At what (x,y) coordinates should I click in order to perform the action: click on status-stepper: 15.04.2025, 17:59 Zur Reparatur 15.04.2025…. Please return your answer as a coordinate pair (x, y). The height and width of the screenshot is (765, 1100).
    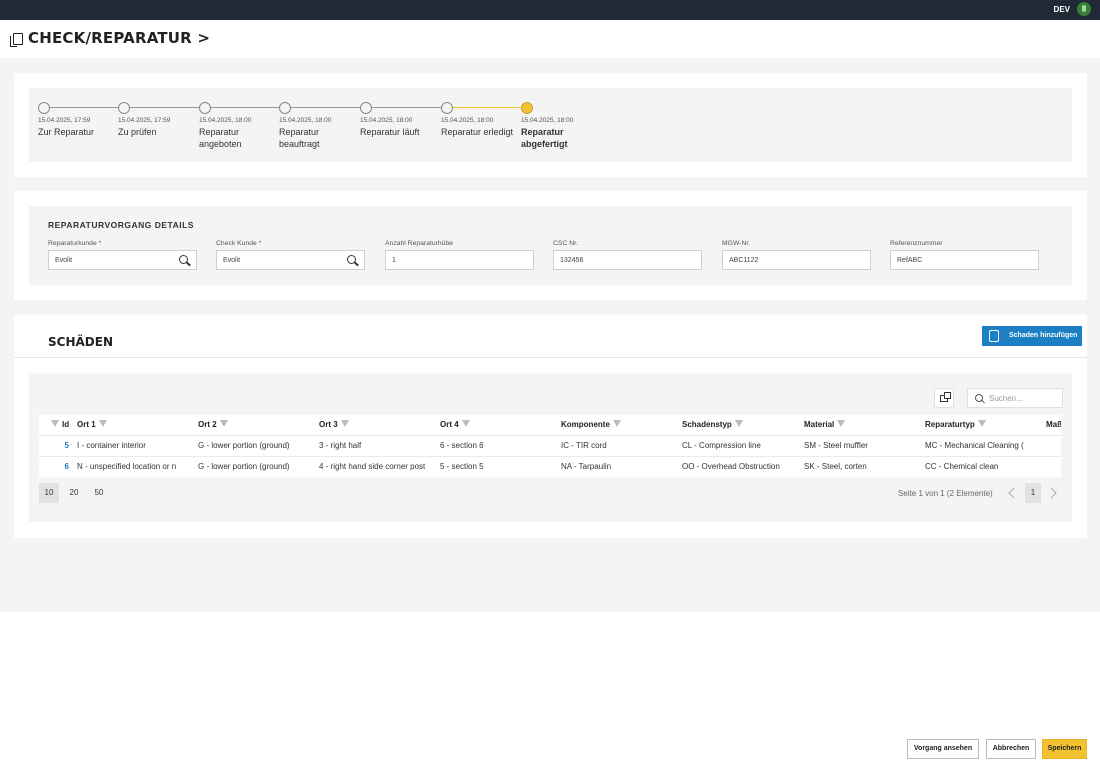
    Looking at the image, I should click on (550, 125).